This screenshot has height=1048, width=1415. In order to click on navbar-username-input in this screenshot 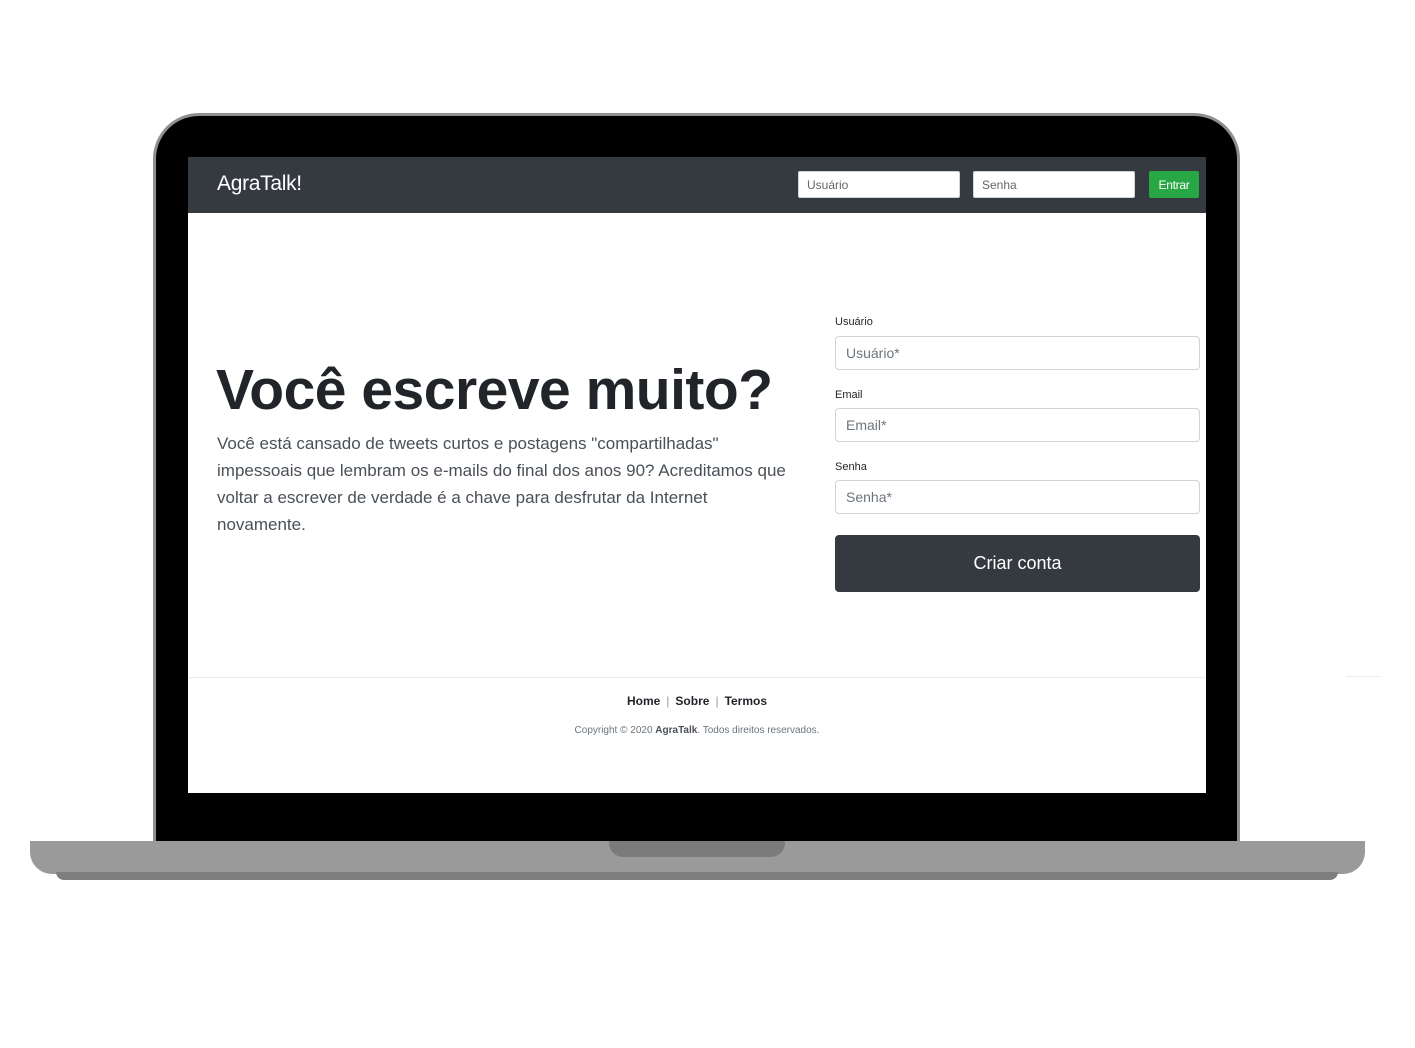, I will do `click(879, 184)`.